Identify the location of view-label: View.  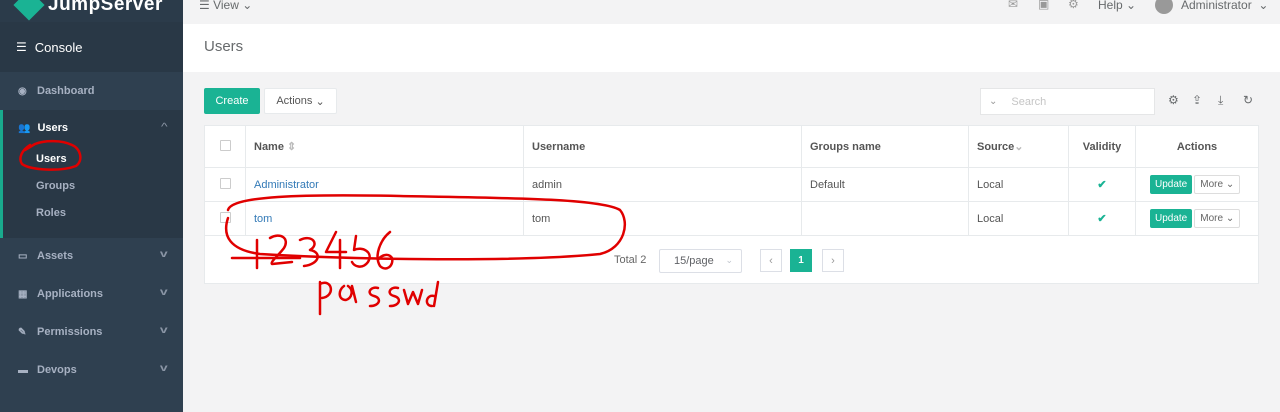
(226, 6).